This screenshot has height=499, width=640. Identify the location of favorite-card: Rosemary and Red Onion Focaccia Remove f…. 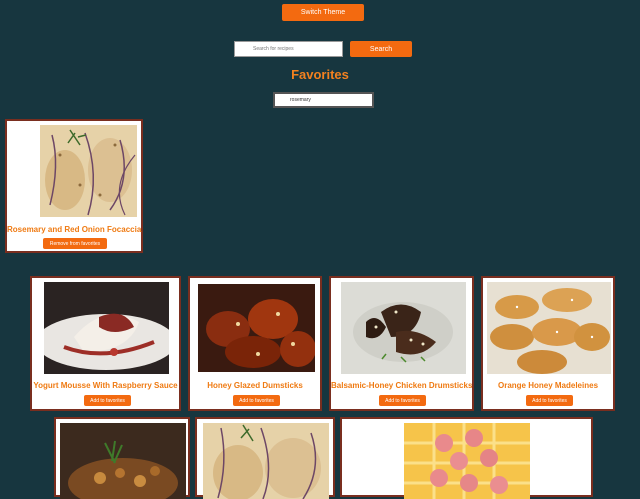
(74, 186).